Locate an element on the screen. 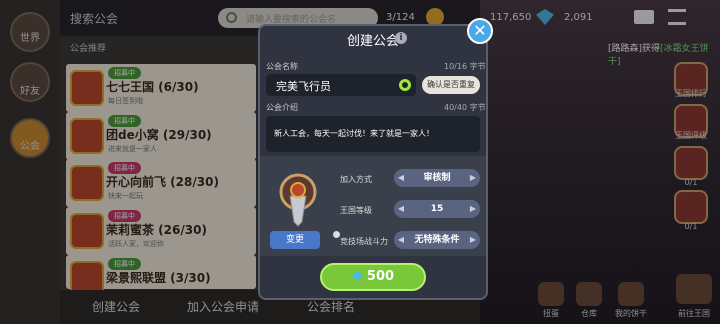 The width and height of the screenshot is (720, 324). guild-intro-label: 公会介绍 is located at coordinates (282, 107).